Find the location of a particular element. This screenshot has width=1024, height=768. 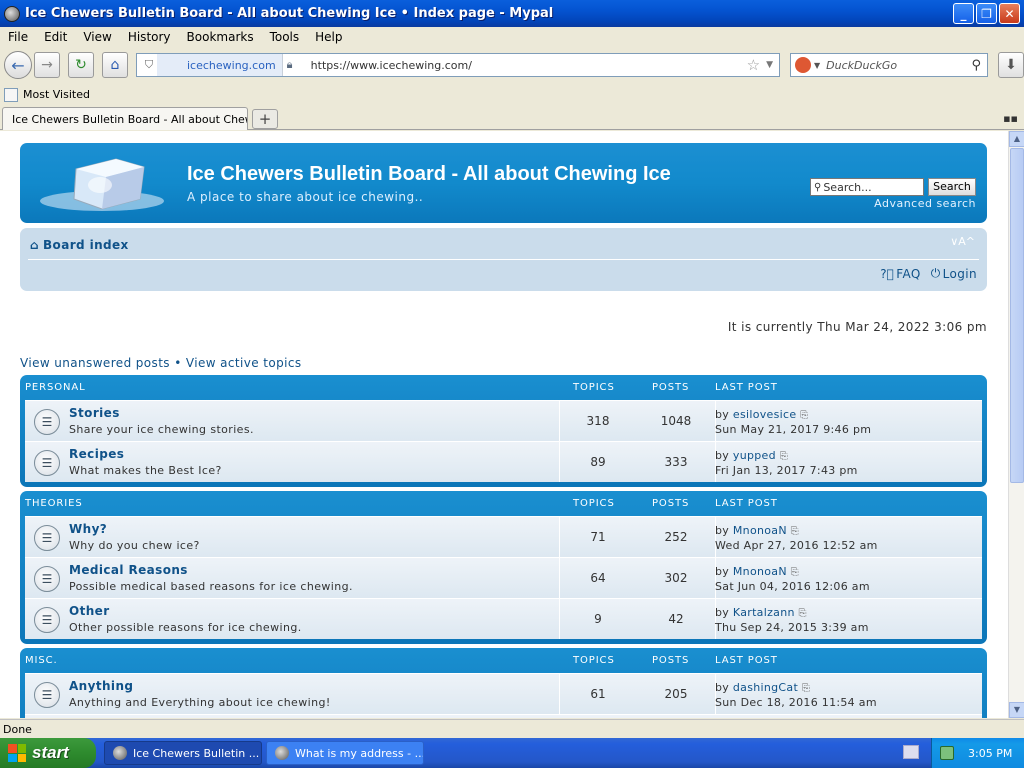

menu-tools: Tools is located at coordinates (285, 37).